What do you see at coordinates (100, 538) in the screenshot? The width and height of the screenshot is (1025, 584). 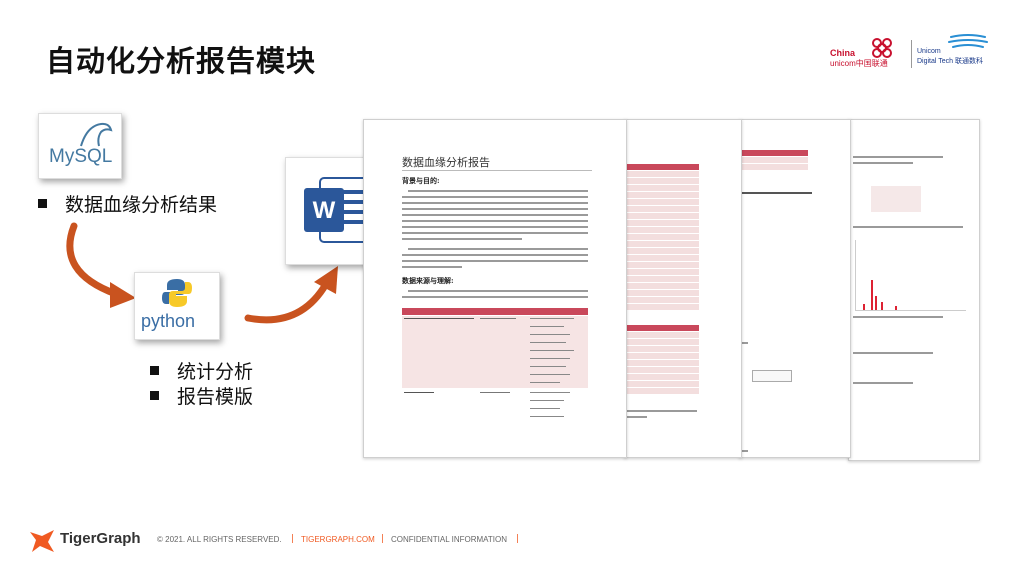 I see `tigergraph-brand: TigerGraph` at bounding box center [100, 538].